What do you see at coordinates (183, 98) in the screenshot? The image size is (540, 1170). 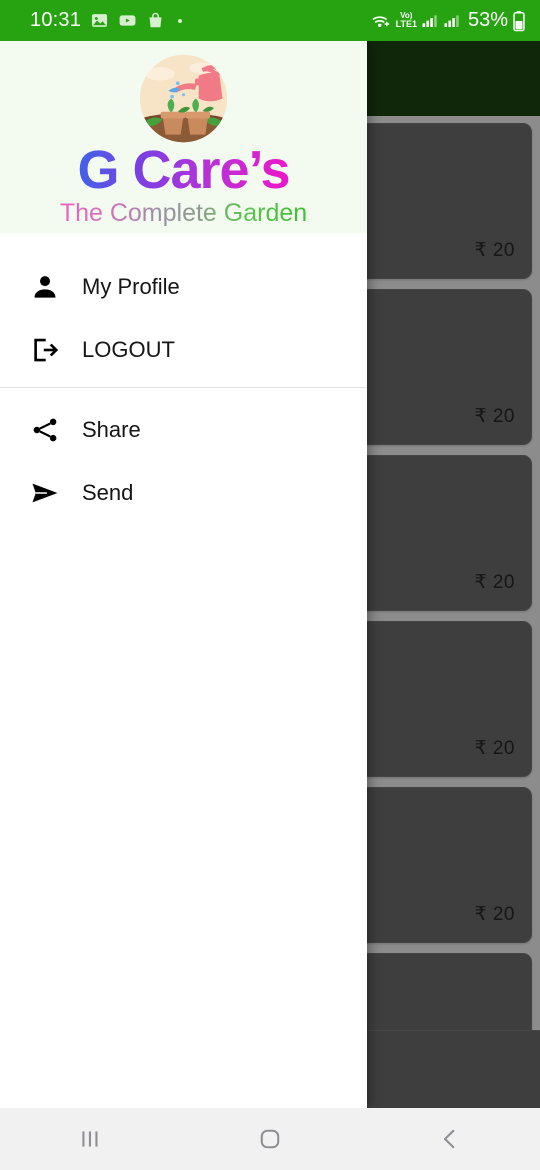 I see `watering-can-plants-logo` at bounding box center [183, 98].